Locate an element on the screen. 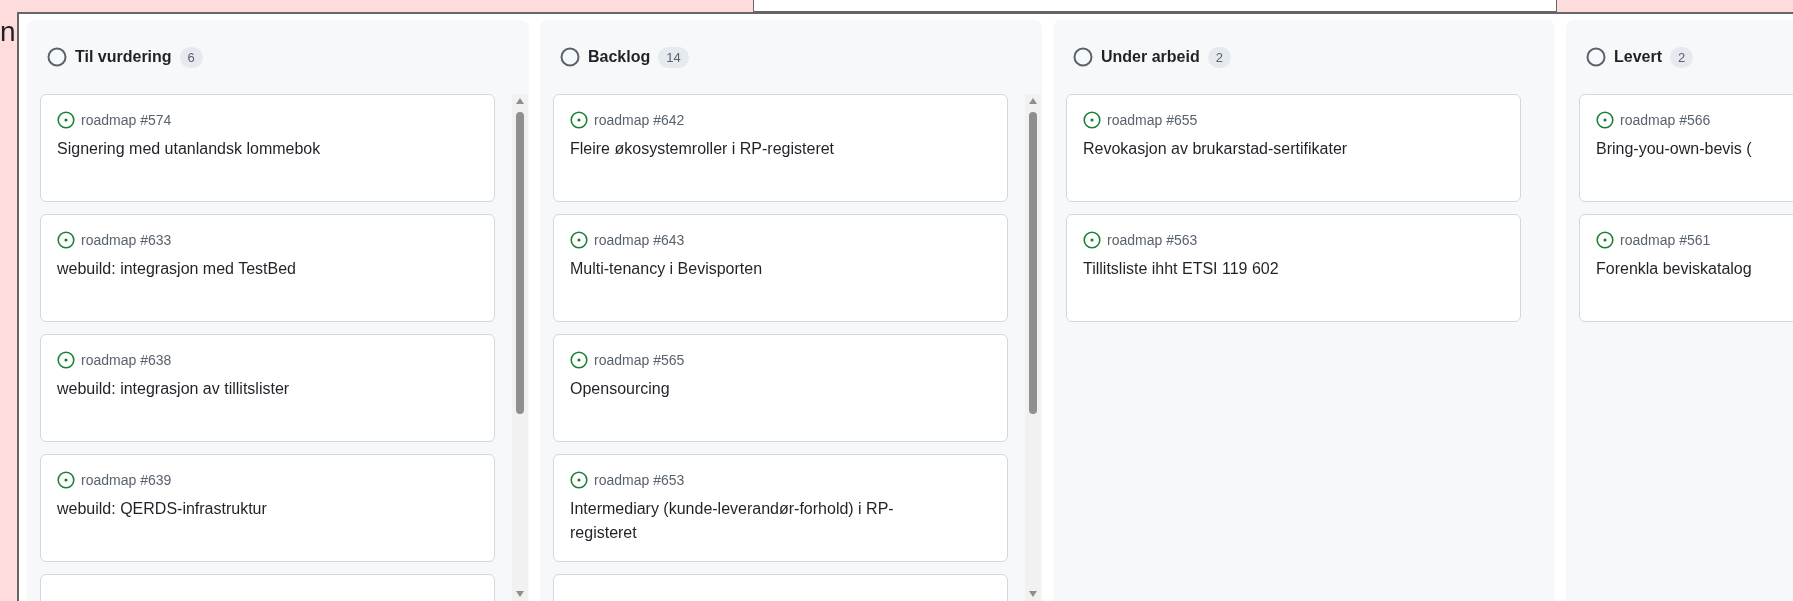 Image resolution: width=1793 pixels, height=601 pixels. issue-reference: roadmap #643 is located at coordinates (639, 240).